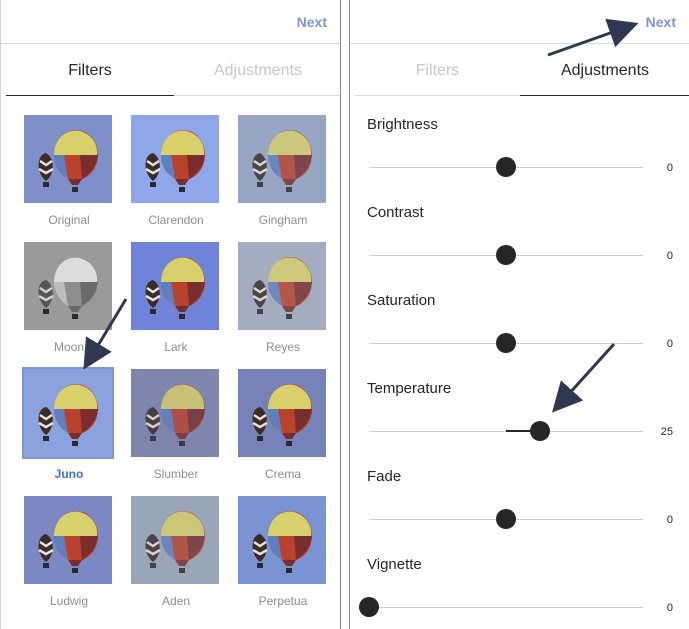 This screenshot has width=689, height=629. I want to click on filter-original: Original, so click(69, 171).